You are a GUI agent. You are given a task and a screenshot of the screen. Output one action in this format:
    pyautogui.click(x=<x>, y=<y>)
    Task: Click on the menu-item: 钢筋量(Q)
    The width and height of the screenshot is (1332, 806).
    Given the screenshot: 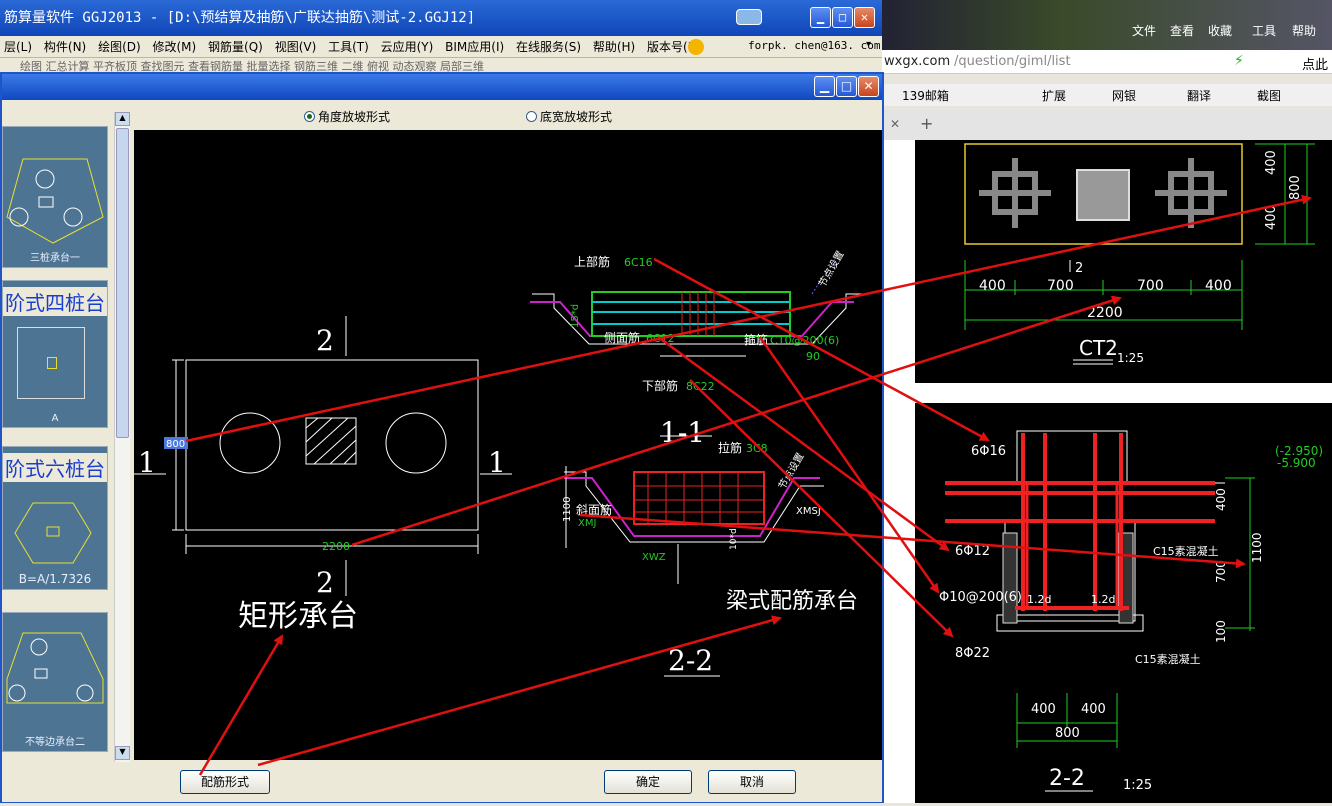 What is the action you would take?
    pyautogui.click(x=235, y=47)
    